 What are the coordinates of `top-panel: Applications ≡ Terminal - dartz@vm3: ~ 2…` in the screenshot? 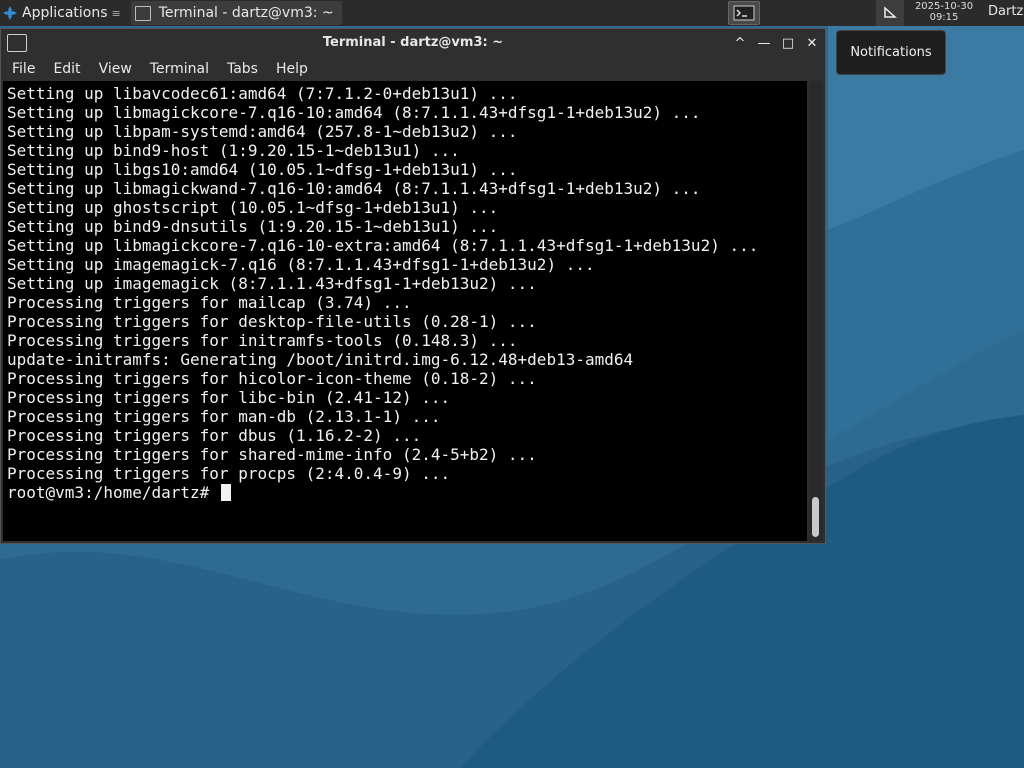 It's located at (512, 13).